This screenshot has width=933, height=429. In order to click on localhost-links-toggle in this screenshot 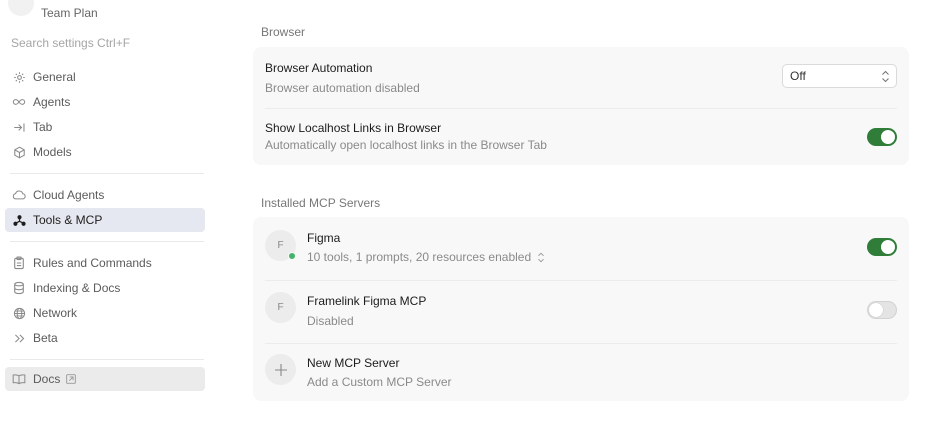, I will do `click(882, 137)`.